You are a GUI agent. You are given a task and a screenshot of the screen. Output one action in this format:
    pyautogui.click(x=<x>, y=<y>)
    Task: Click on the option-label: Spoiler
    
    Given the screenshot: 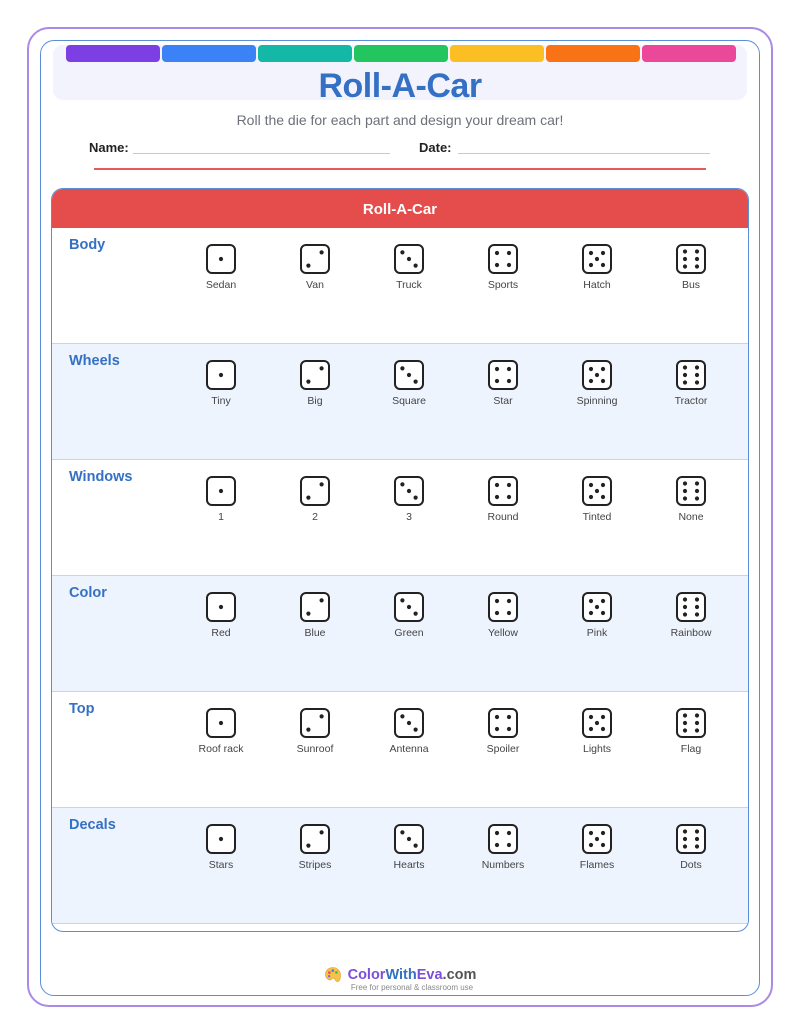 What is the action you would take?
    pyautogui.click(x=503, y=749)
    